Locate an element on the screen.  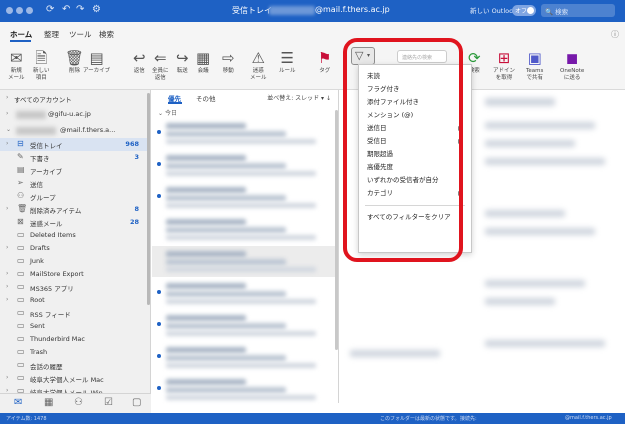
folder-label: 受信トレイ is located at coordinates (46, 146).